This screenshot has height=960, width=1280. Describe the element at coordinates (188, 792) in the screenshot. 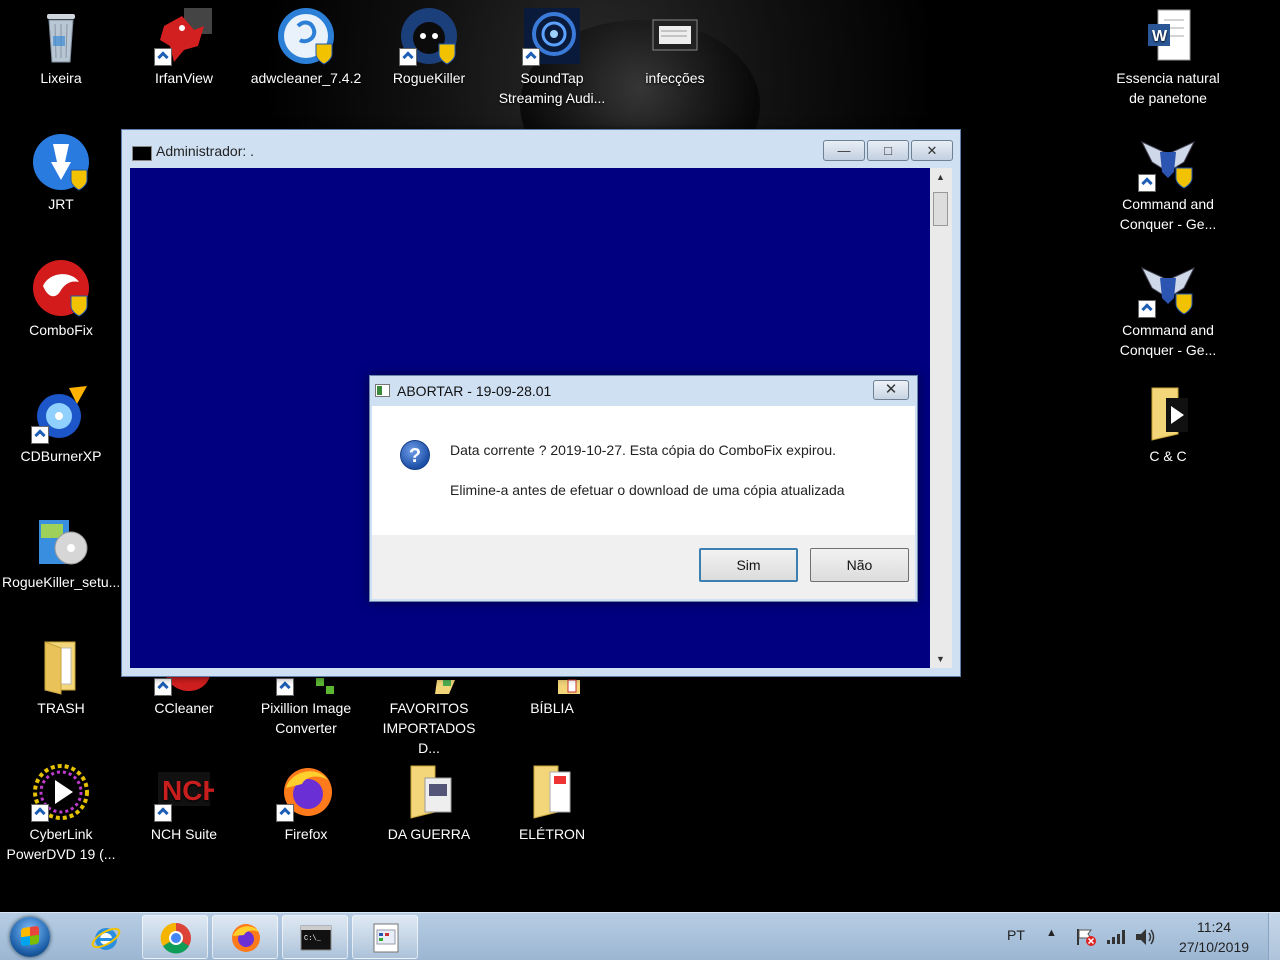

I see `nch-icon: NCH` at that location.